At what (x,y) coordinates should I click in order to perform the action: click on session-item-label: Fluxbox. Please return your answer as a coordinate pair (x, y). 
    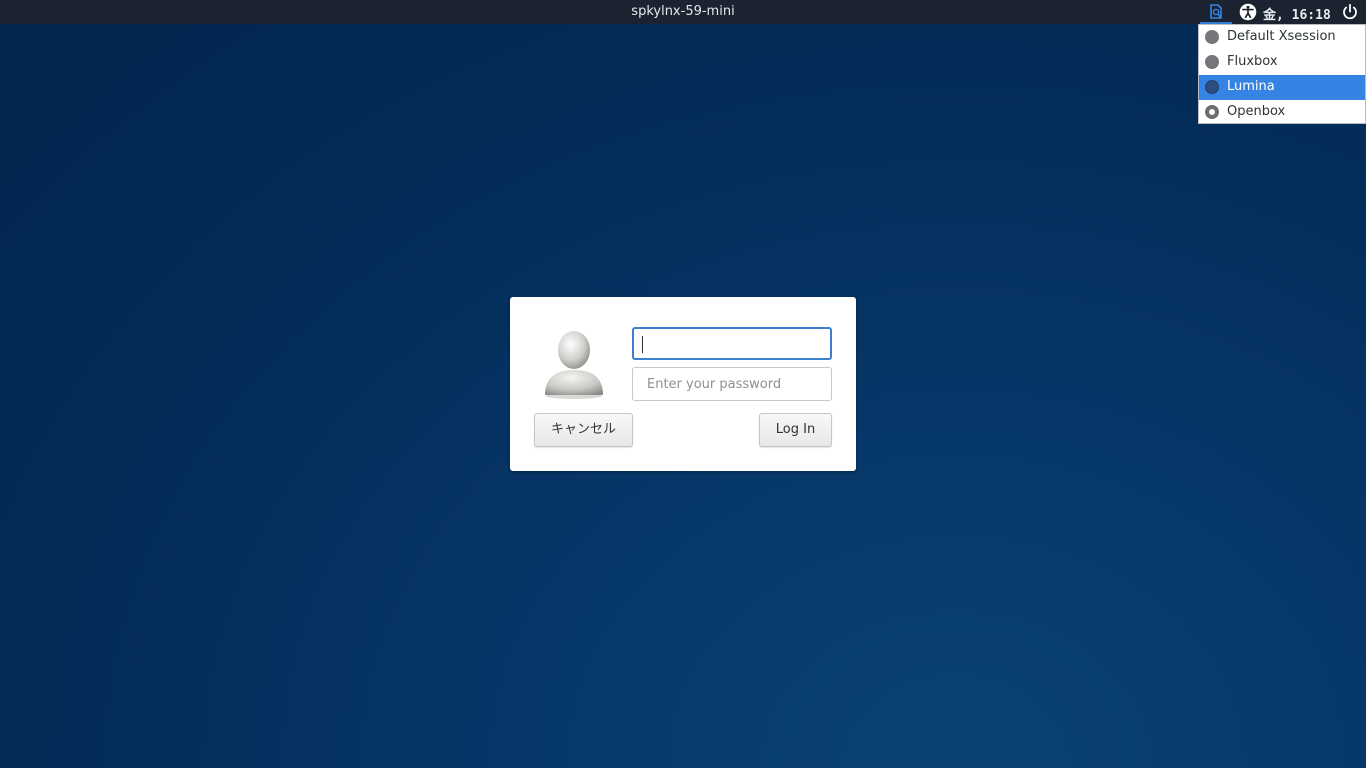
    Looking at the image, I should click on (1252, 61).